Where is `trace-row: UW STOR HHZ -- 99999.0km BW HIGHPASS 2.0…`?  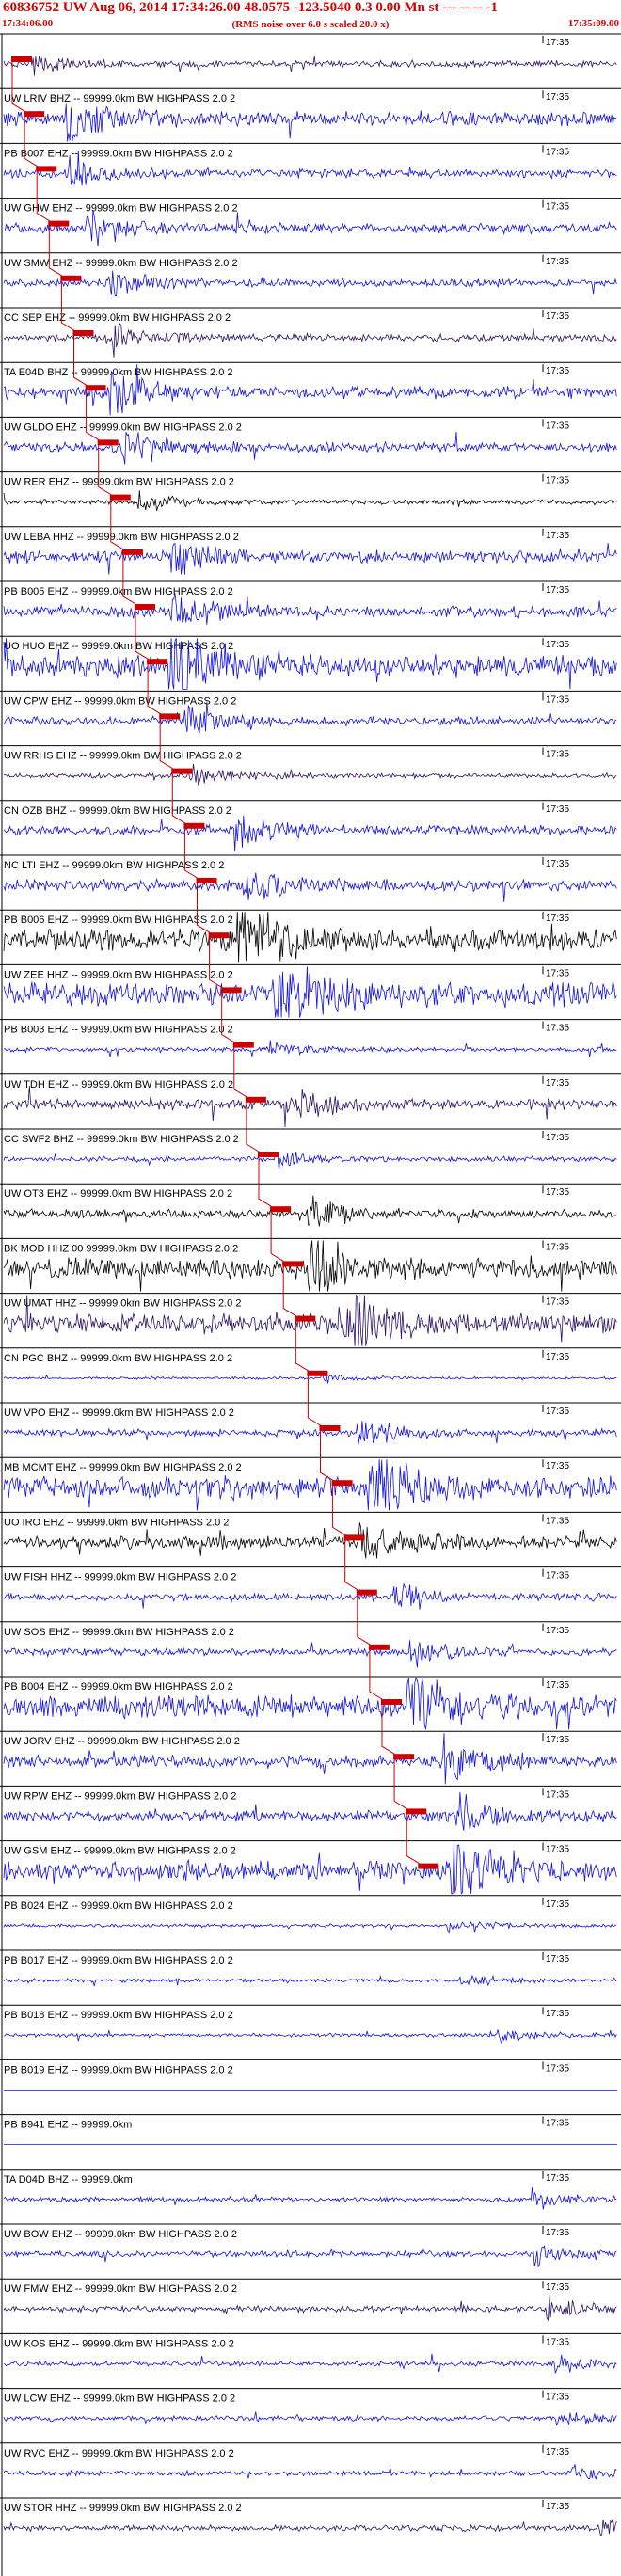 trace-row: UW STOR HHZ -- 99999.0km BW HIGHPASS 2.0… is located at coordinates (310, 2517).